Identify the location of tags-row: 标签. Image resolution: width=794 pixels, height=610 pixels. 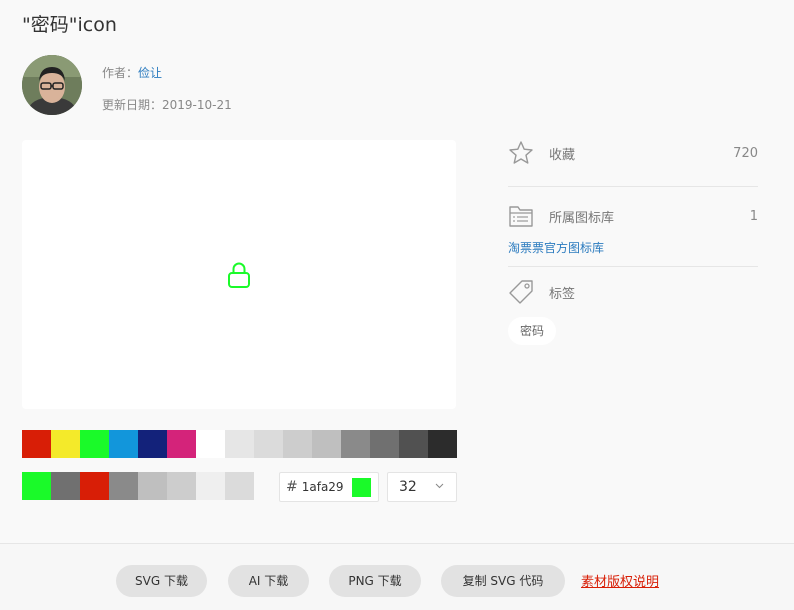
(633, 292).